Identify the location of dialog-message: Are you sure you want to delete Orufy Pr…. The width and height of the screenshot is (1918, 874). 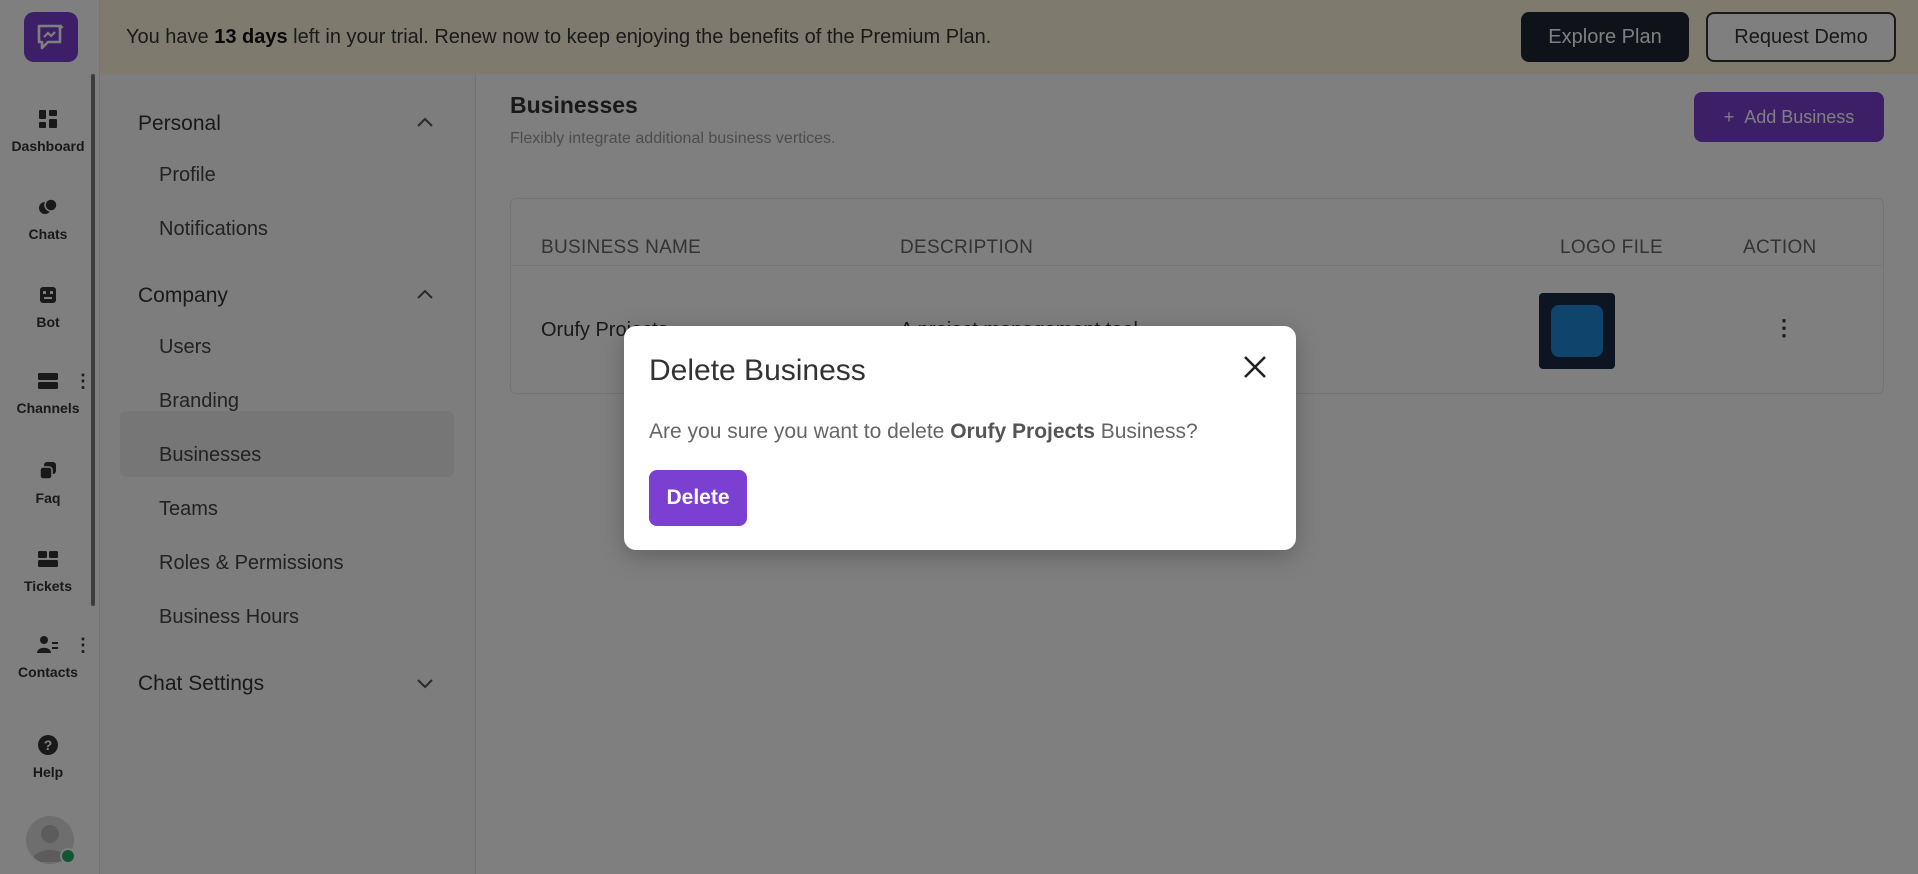
(923, 431).